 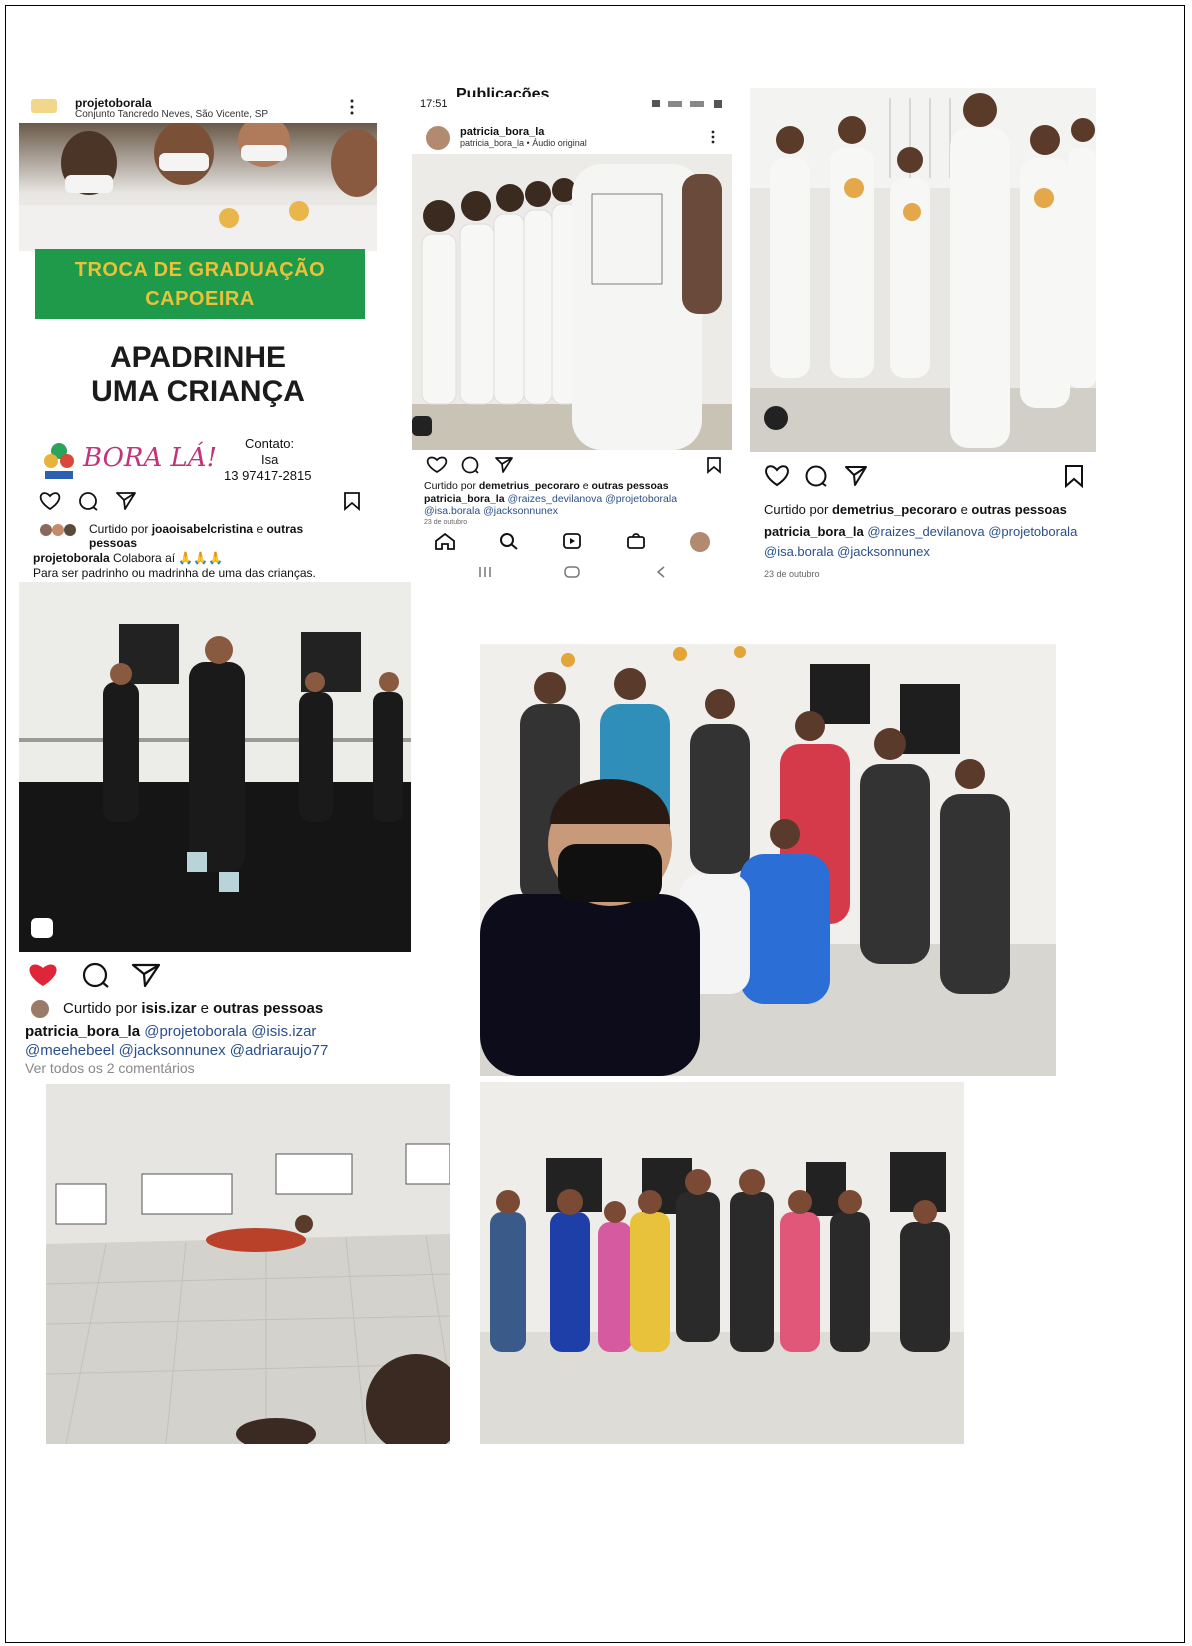 I want to click on headline-line1: APADRINHE, so click(x=198, y=357).